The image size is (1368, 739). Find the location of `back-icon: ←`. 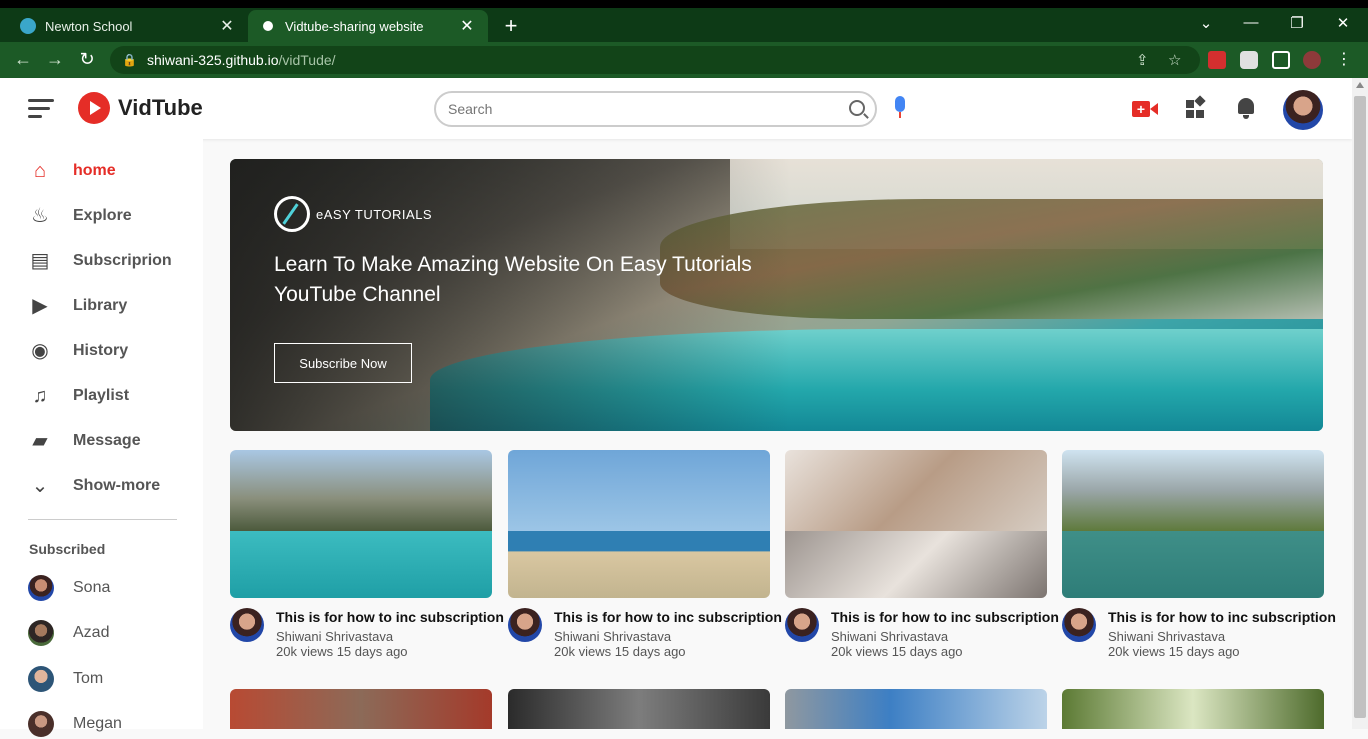

back-icon: ← is located at coordinates (23, 59).